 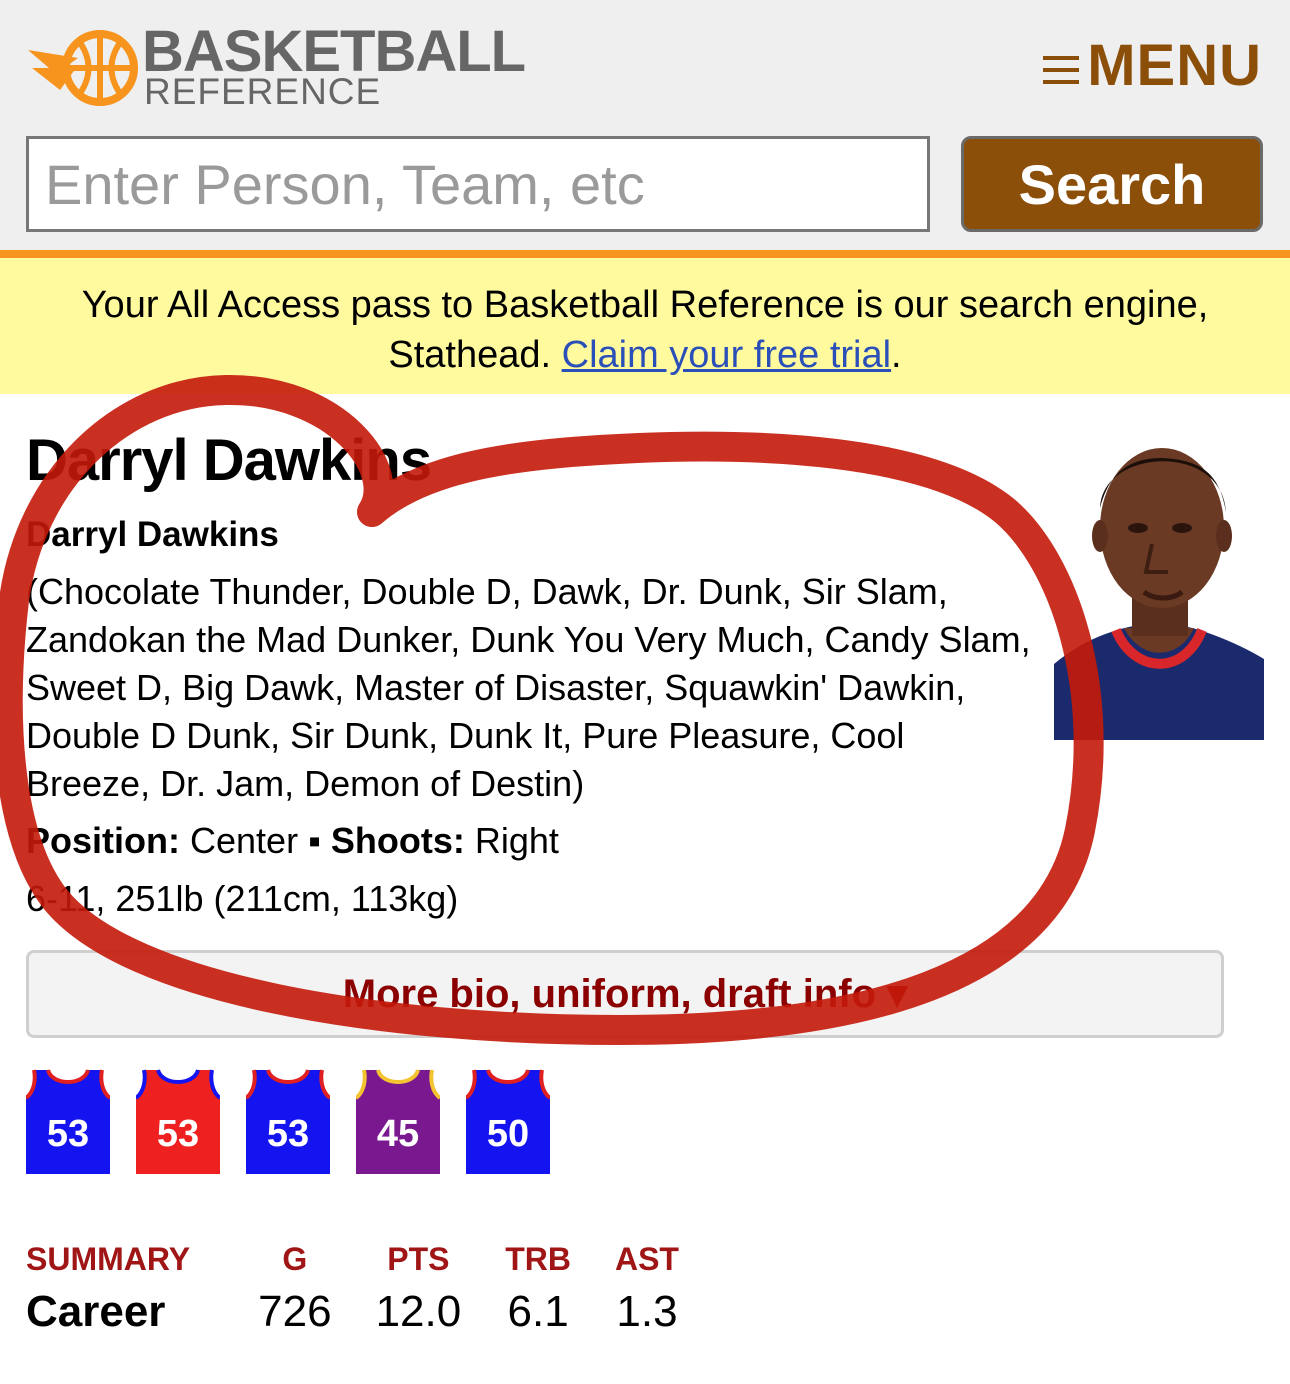 I want to click on position-value: Center, so click(x=244, y=840).